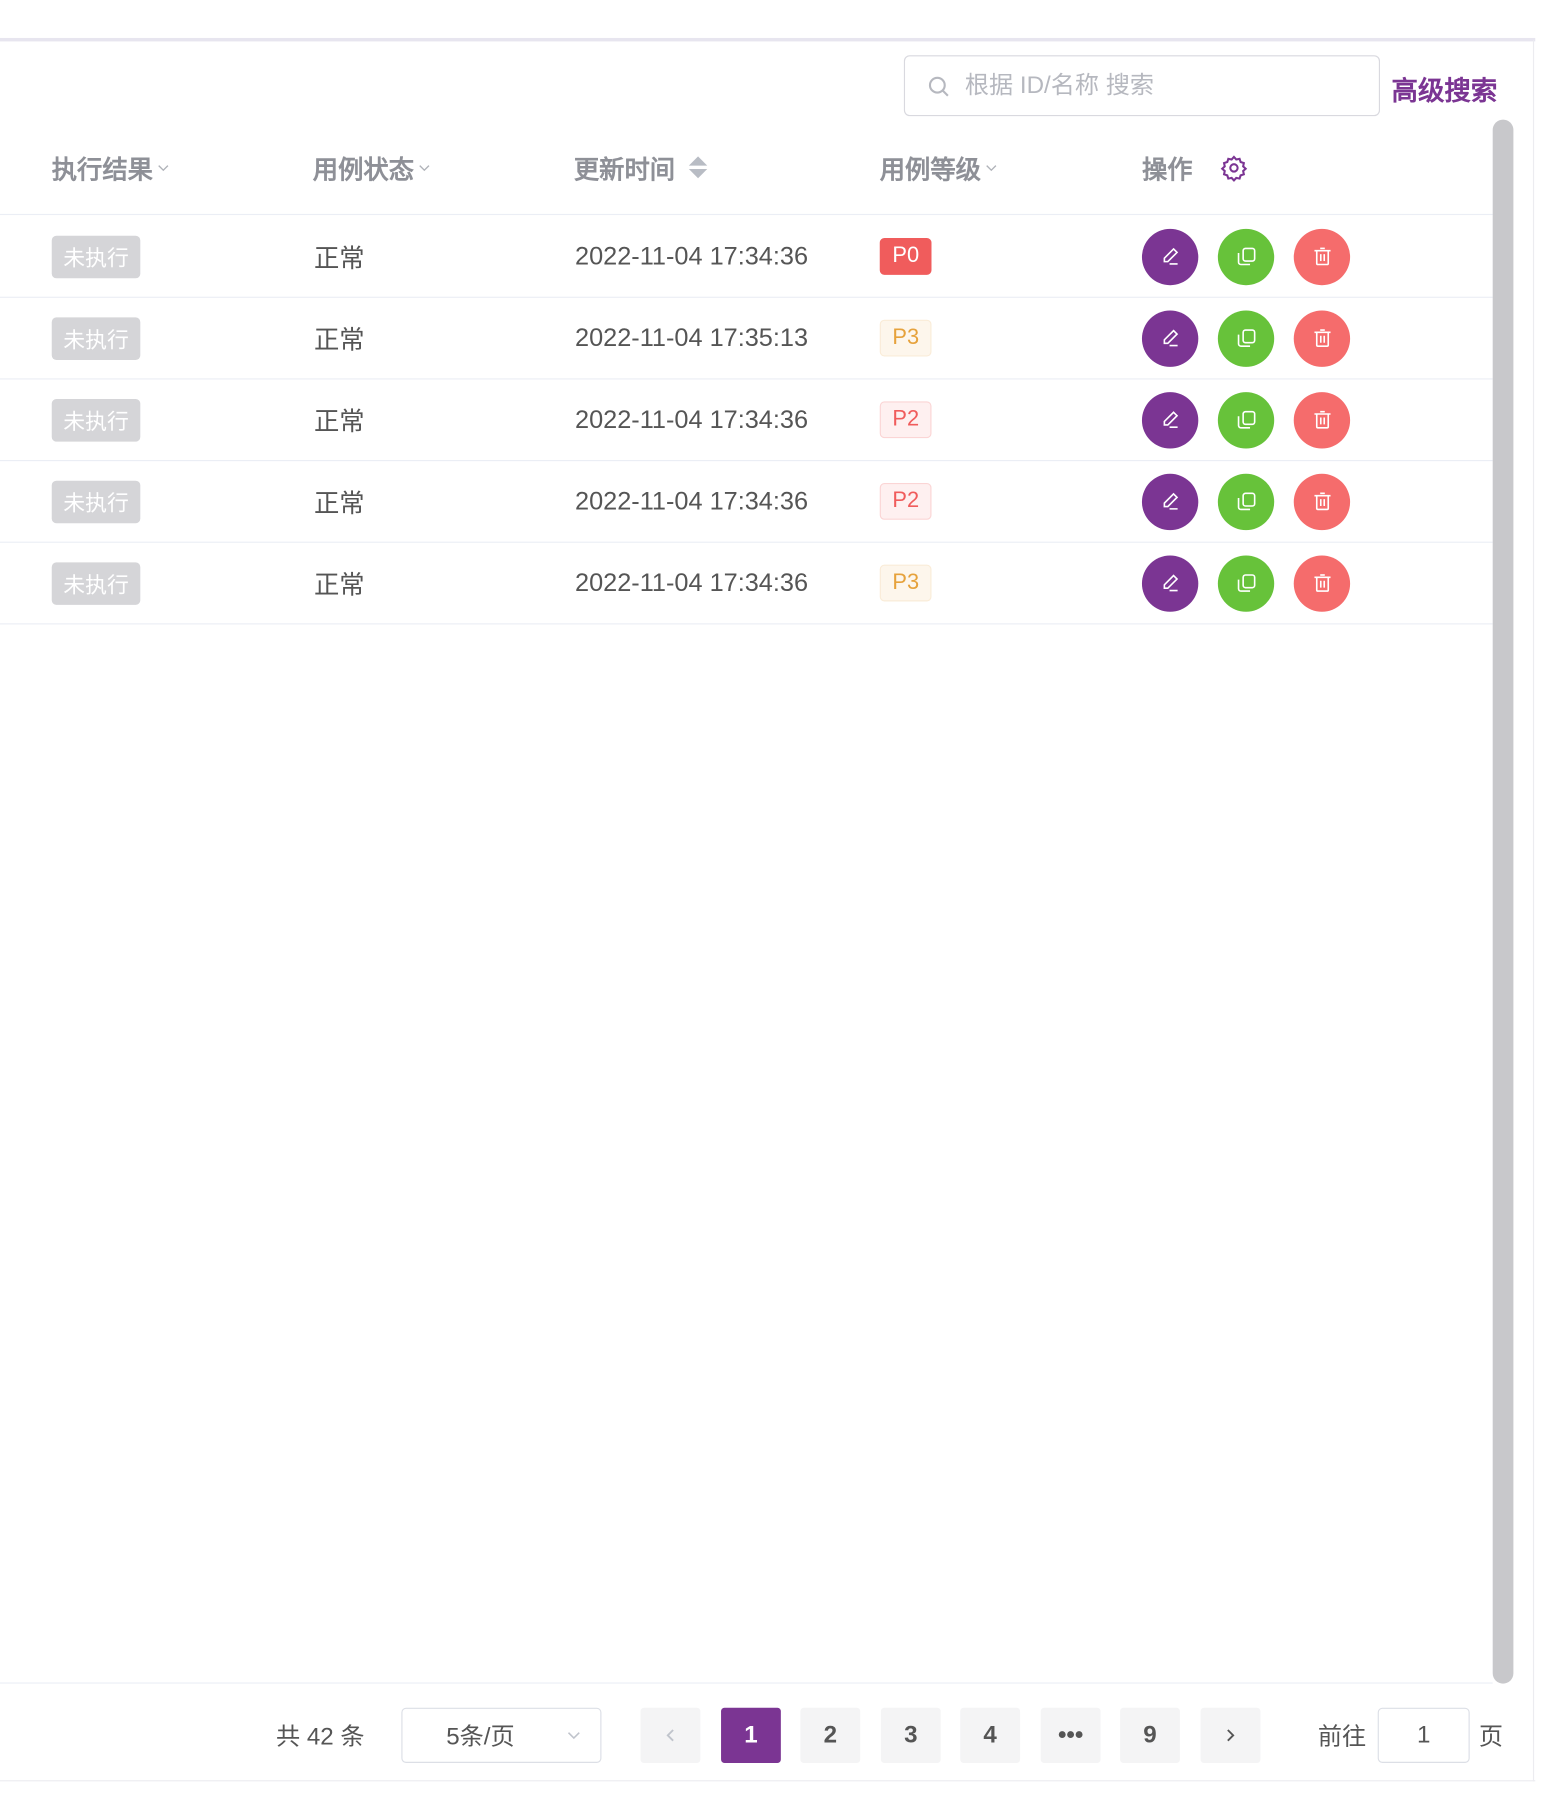 Image resolution: width=1556 pixels, height=1806 pixels. What do you see at coordinates (751, 1735) in the screenshot?
I see `page-button-1: 1` at bounding box center [751, 1735].